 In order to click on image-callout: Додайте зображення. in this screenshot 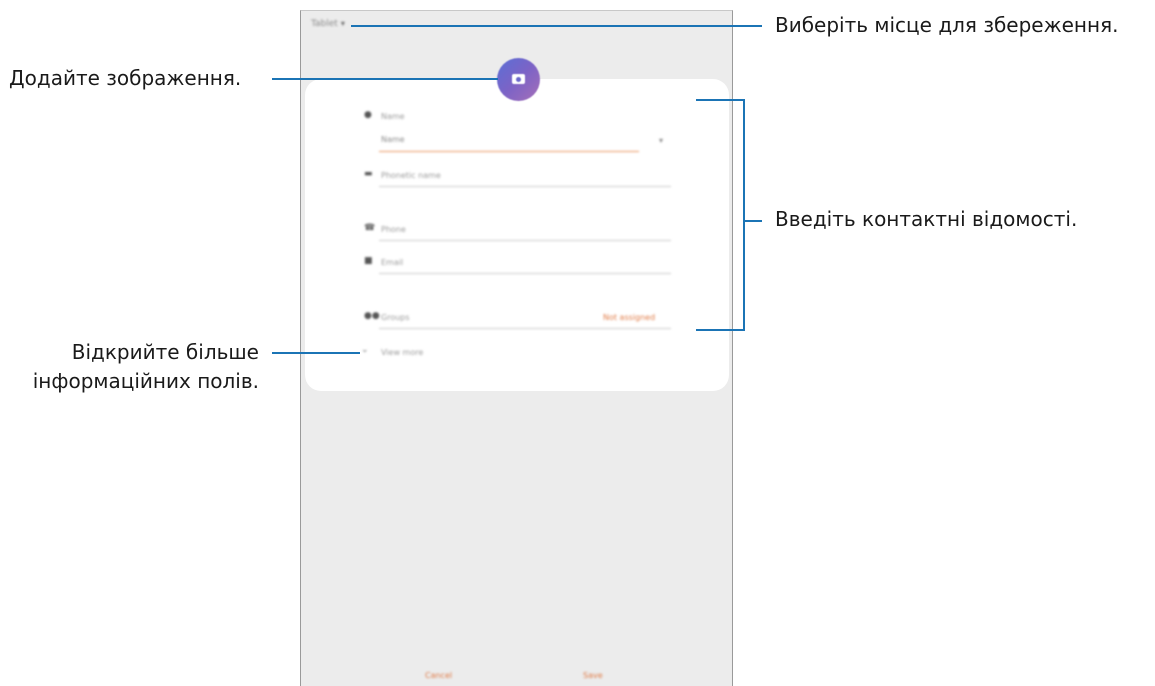, I will do `click(125, 78)`.